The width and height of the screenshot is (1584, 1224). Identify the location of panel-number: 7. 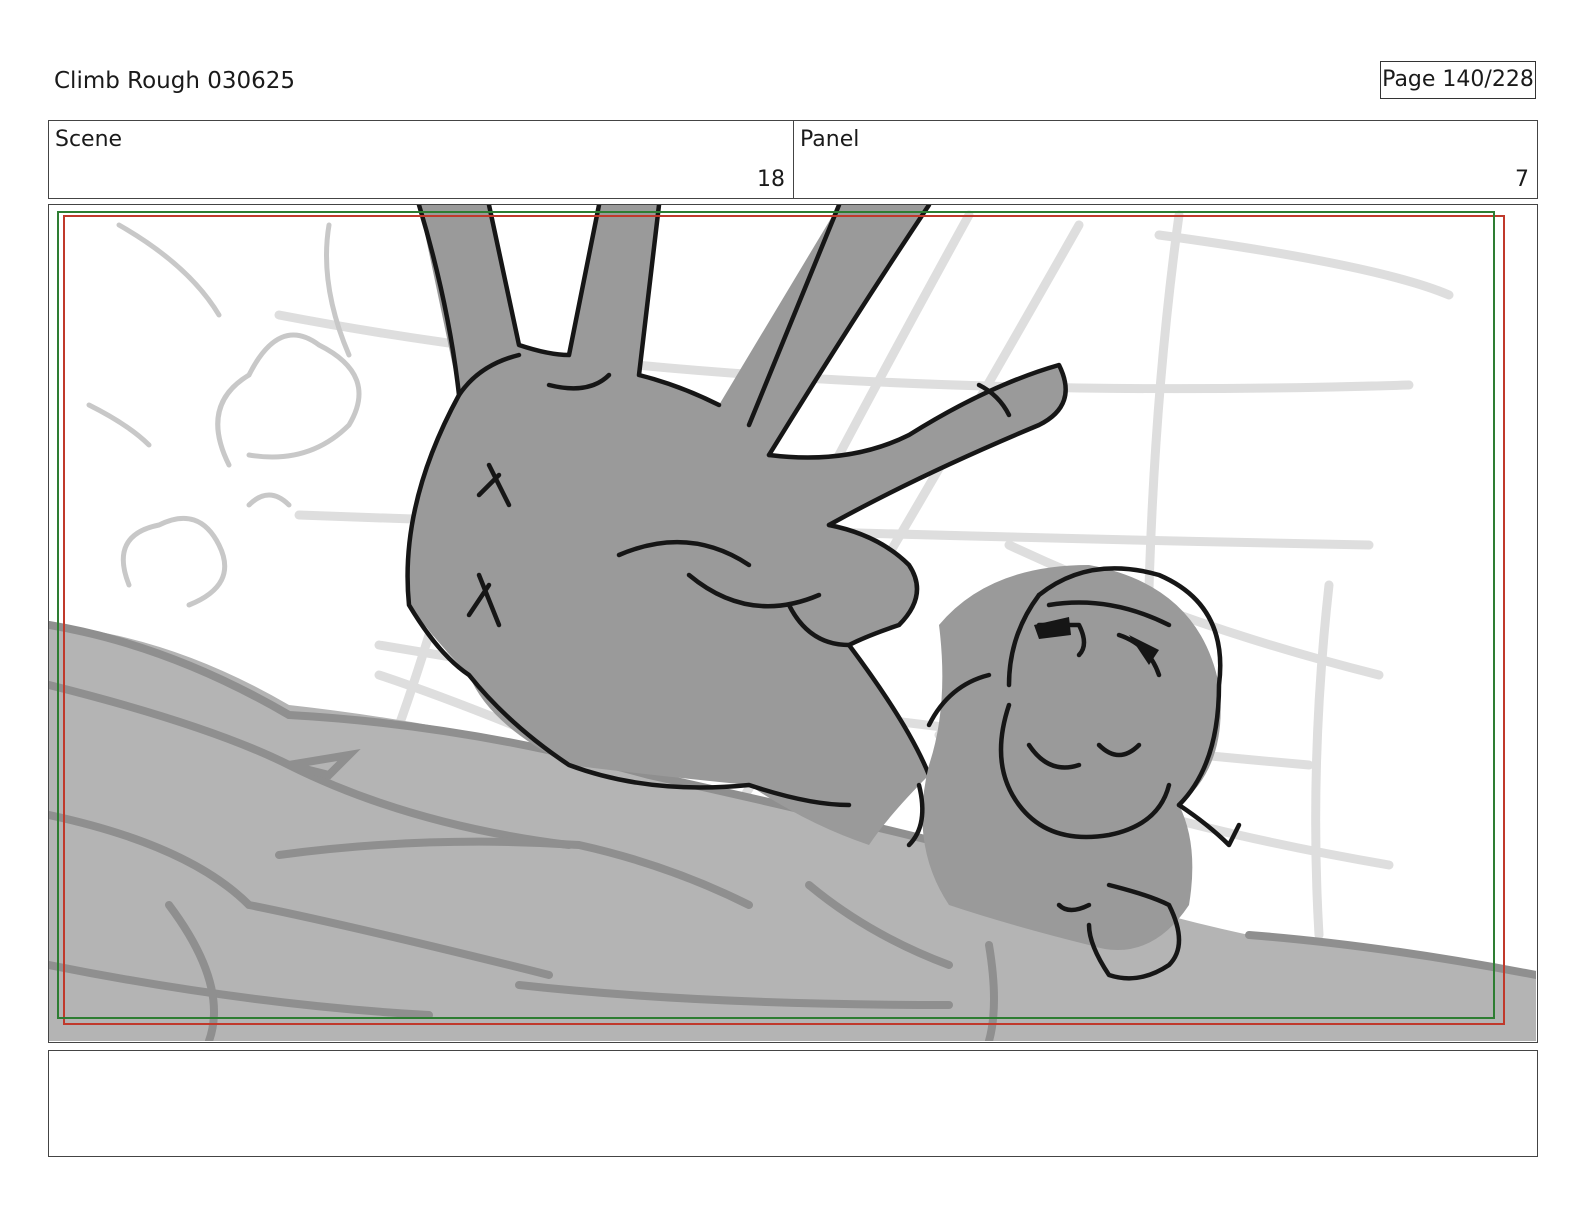
(1522, 179).